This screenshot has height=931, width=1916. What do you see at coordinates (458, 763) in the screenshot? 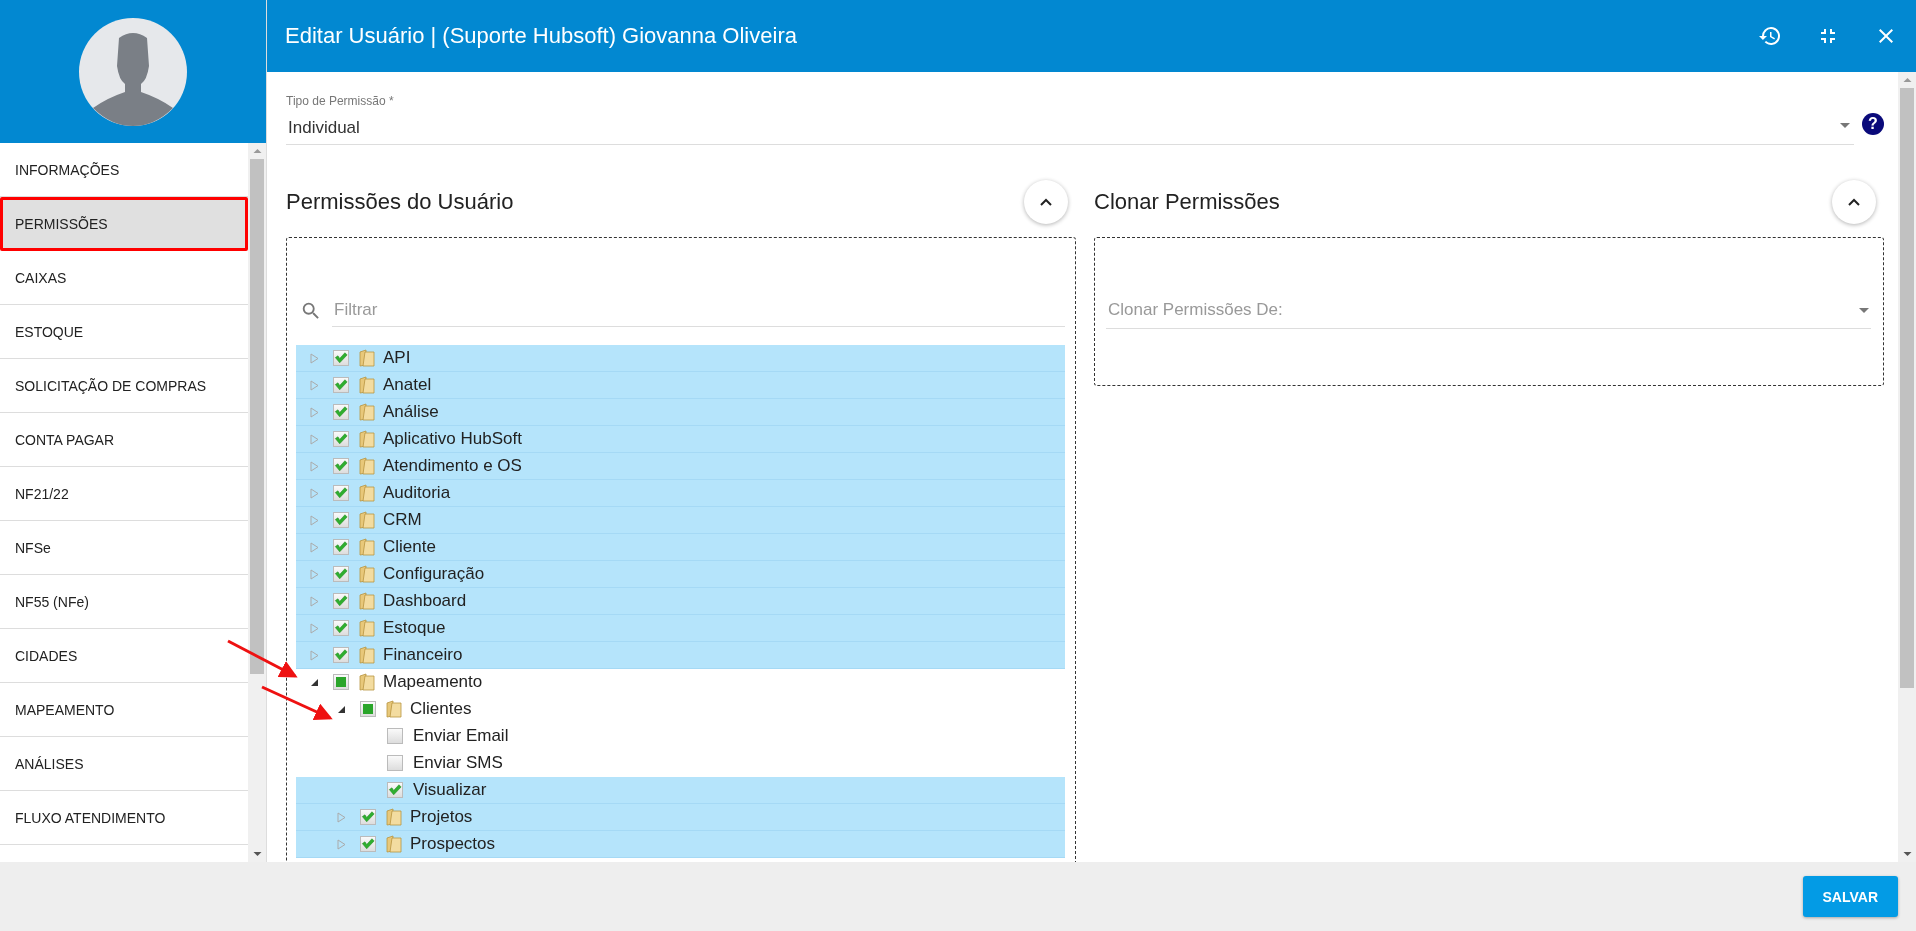
I see `tree-node-label: Enviar SMS` at bounding box center [458, 763].